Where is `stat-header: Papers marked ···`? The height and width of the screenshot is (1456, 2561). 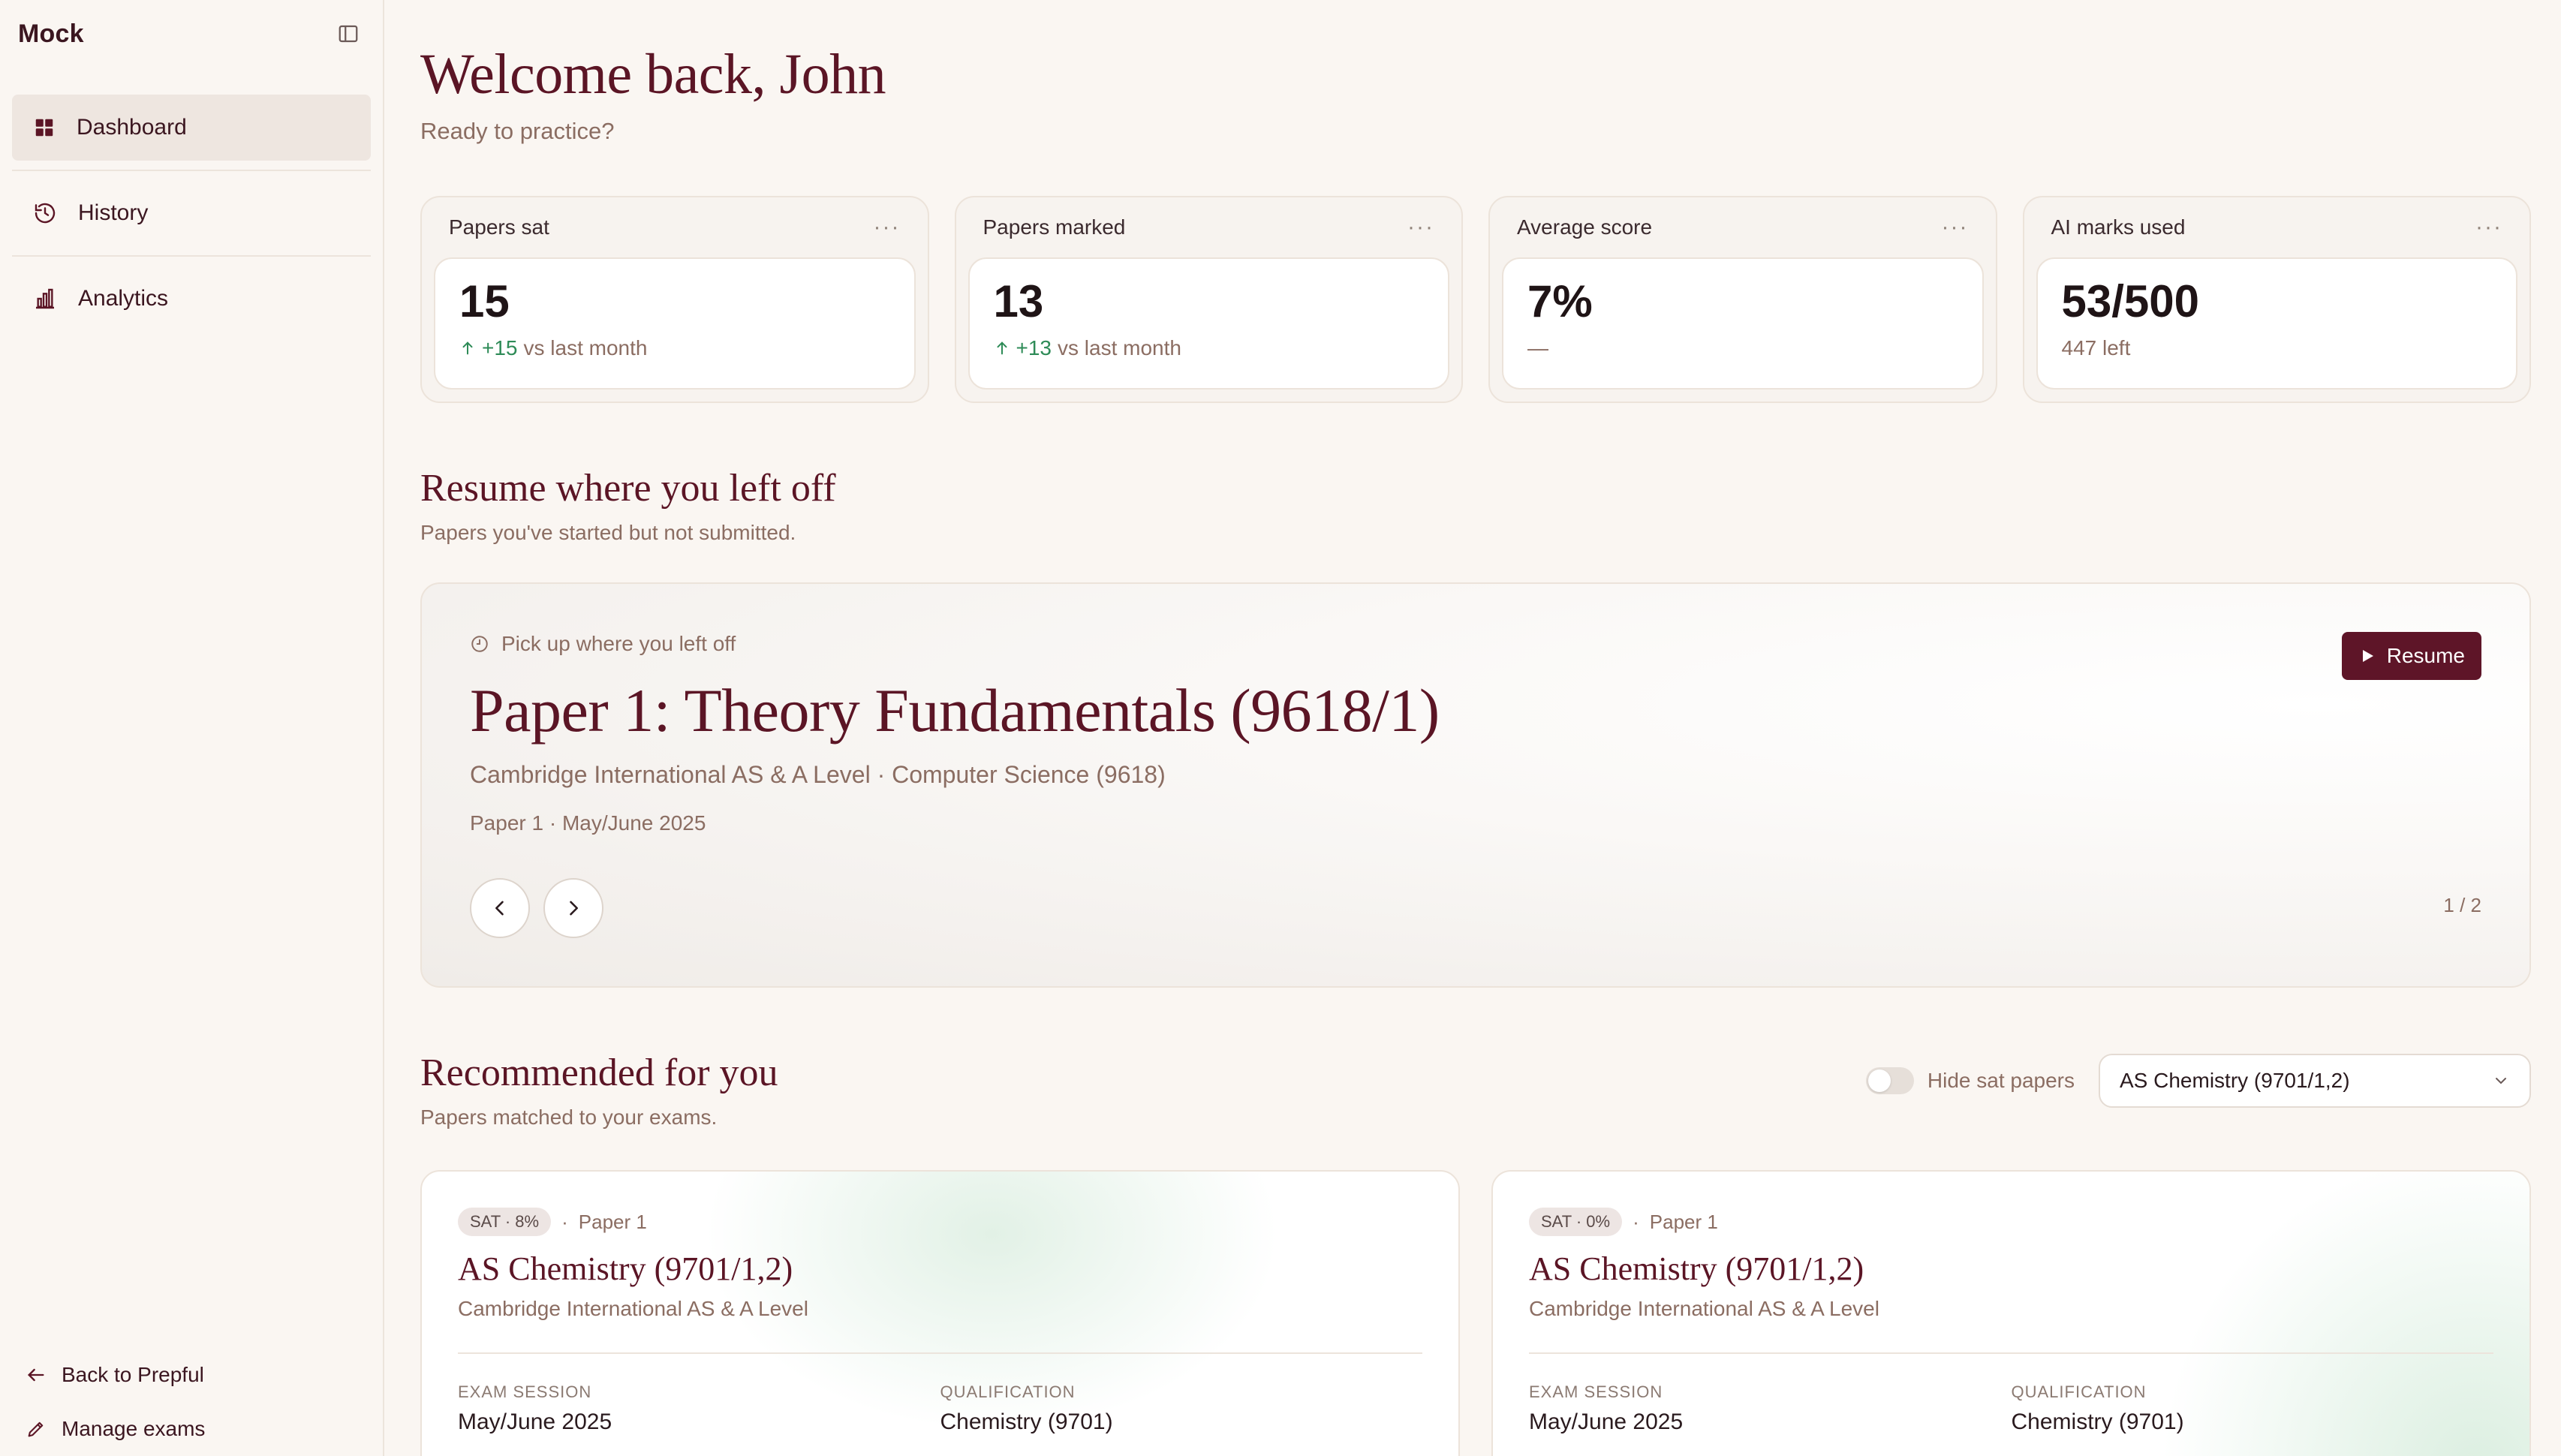 stat-header: Papers marked ··· is located at coordinates (1209, 227).